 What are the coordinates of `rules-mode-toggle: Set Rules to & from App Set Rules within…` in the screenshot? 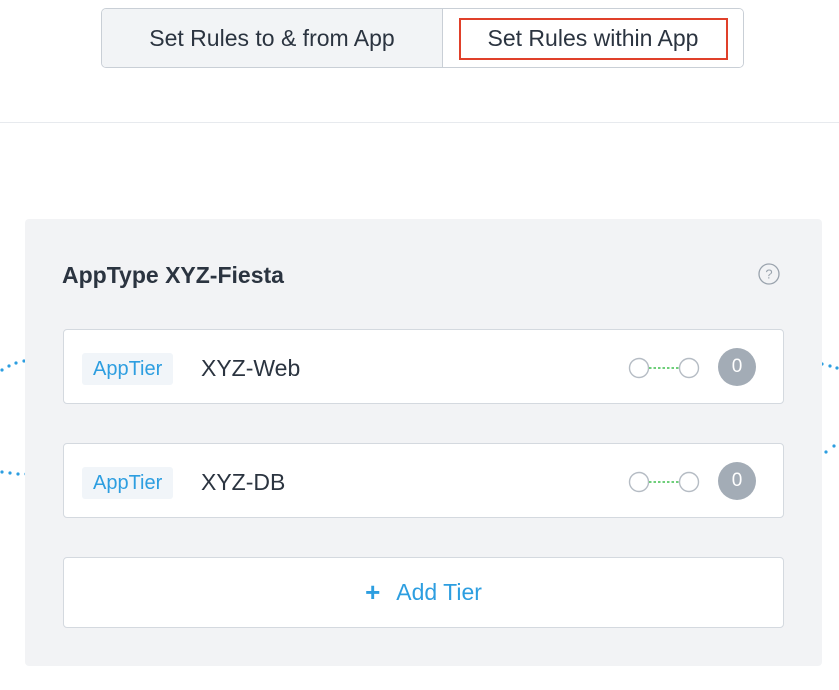 It's located at (422, 38).